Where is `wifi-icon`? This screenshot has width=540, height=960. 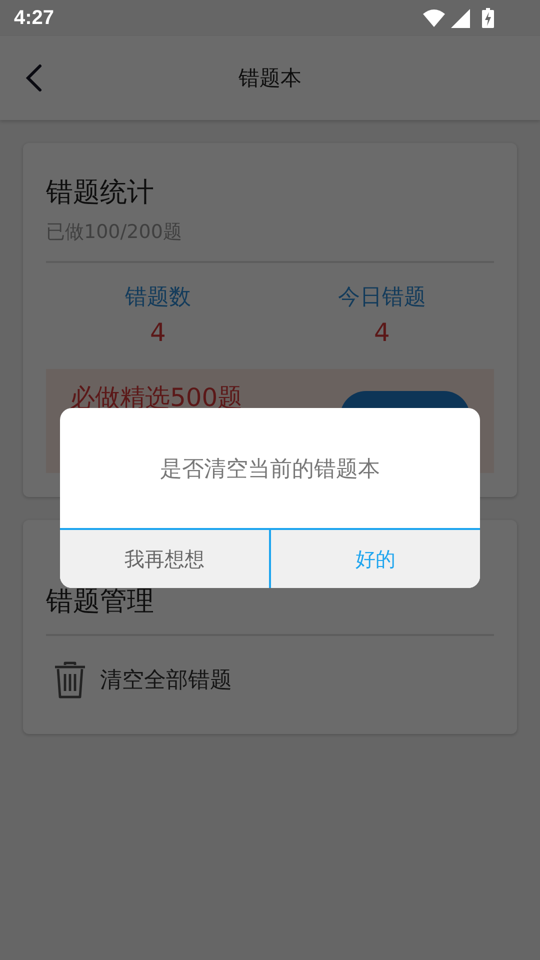
wifi-icon is located at coordinates (434, 18).